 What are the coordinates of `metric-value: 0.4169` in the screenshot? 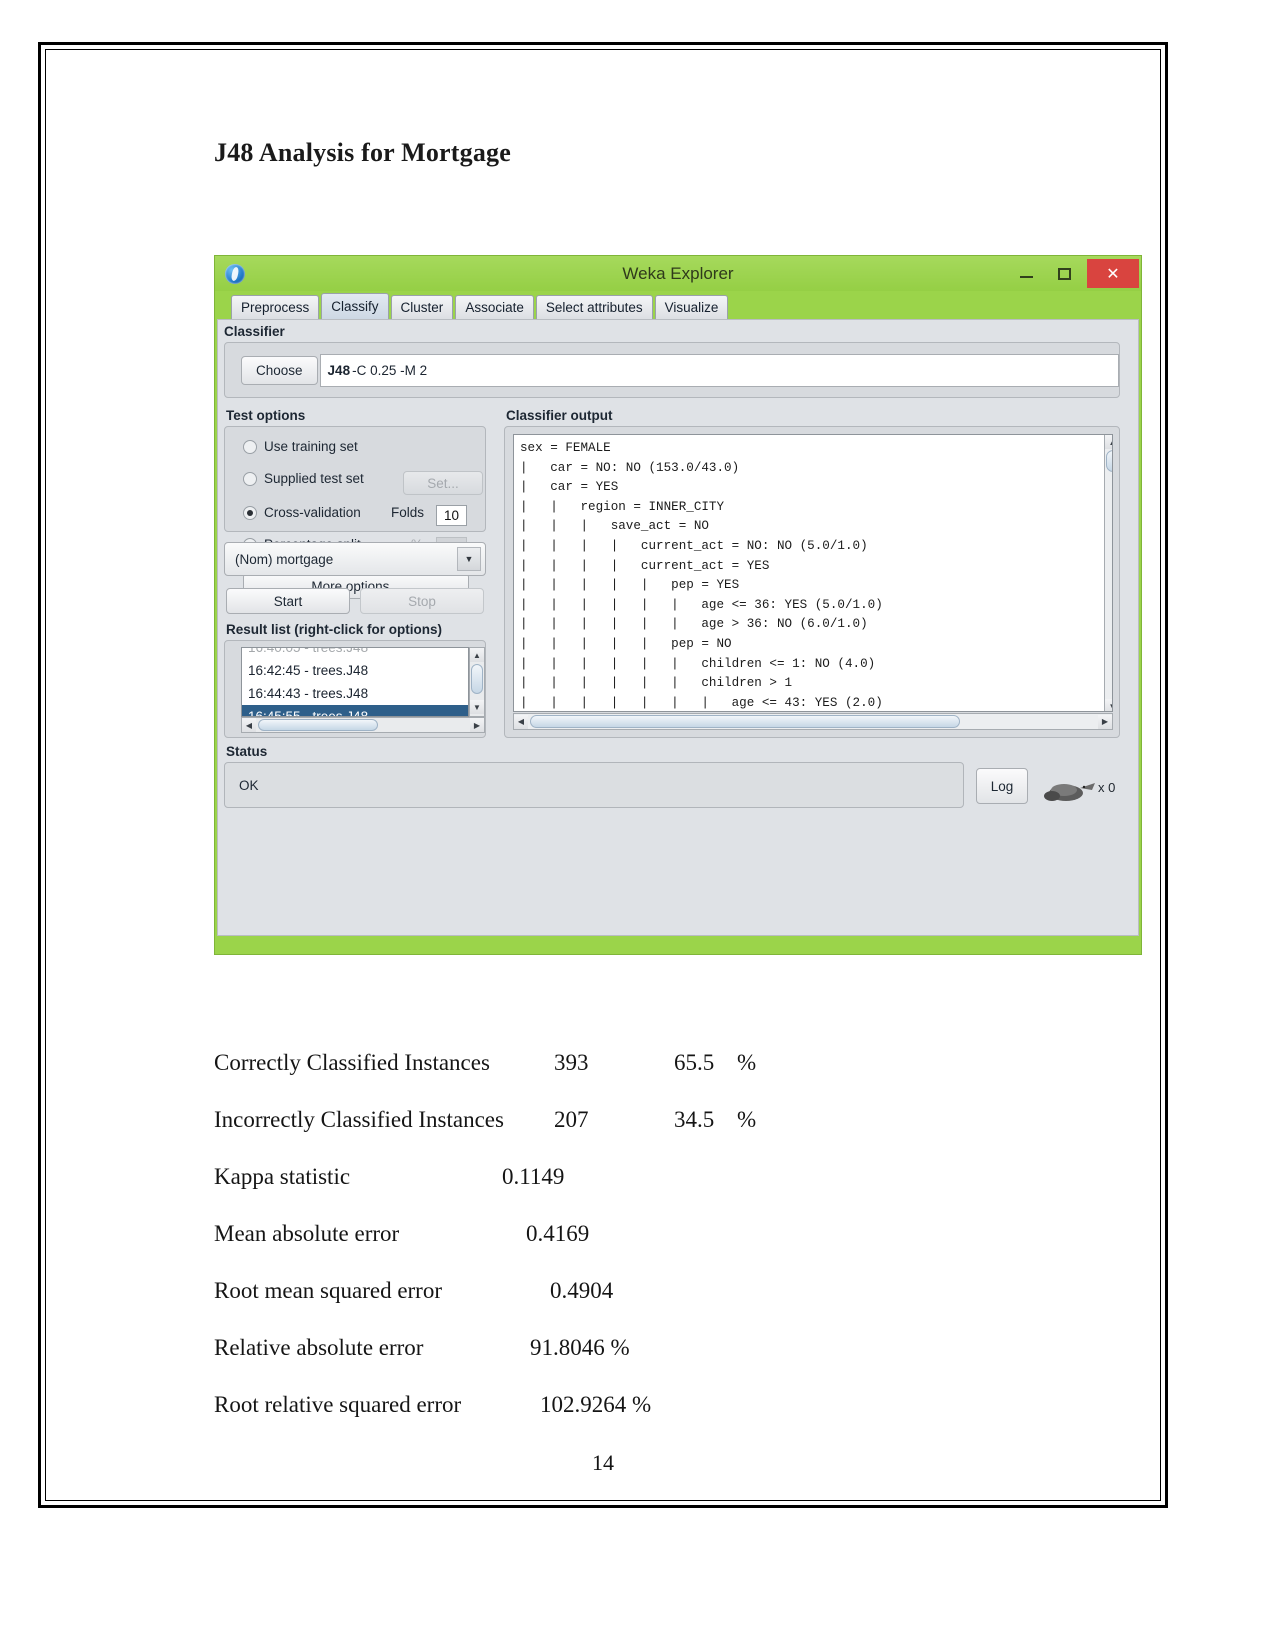 It's located at (558, 1233).